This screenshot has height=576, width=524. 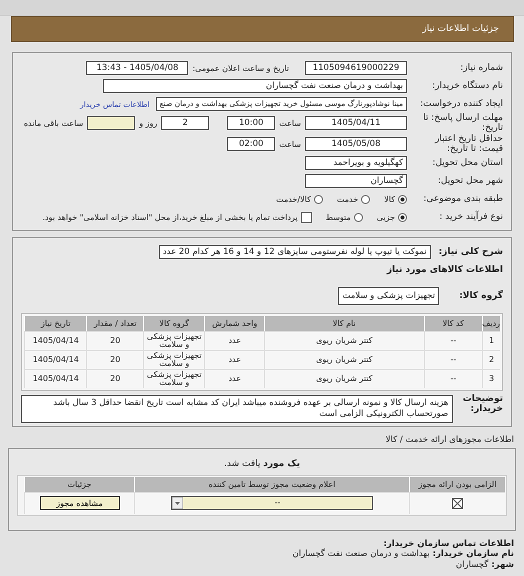 I want to click on field-label: شهر محل تحویل:, so click(x=469, y=181).